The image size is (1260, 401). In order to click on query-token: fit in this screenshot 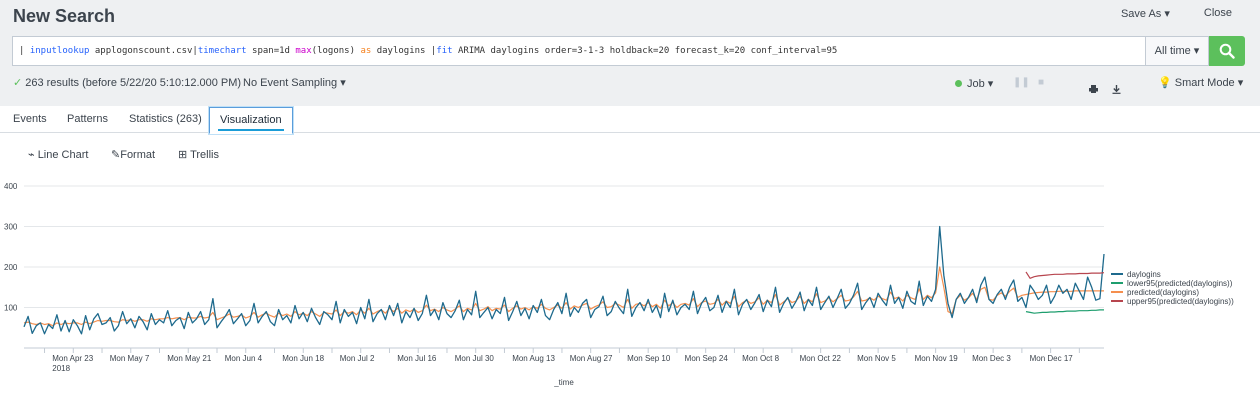, I will do `click(444, 51)`.